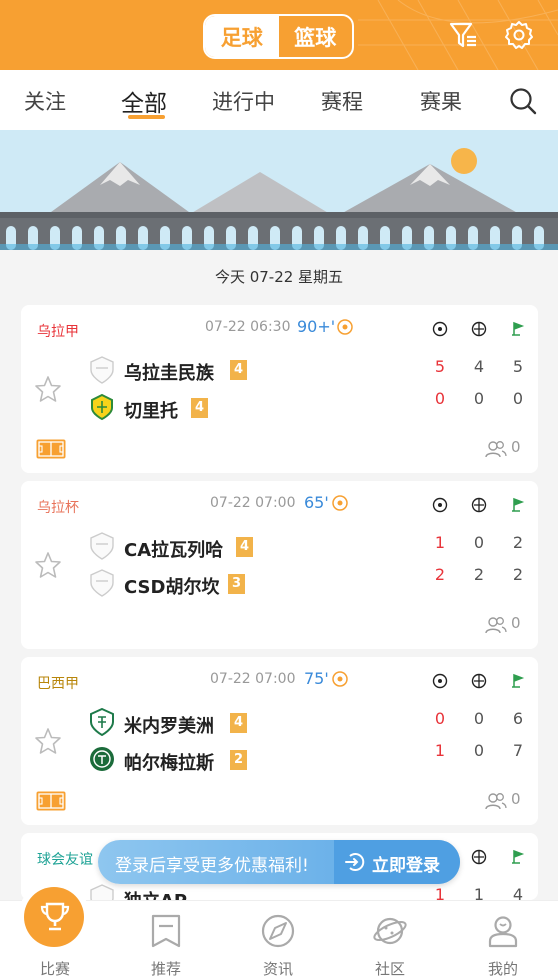 The width and height of the screenshot is (558, 980). I want to click on login-button: 立即登录, so click(397, 862).